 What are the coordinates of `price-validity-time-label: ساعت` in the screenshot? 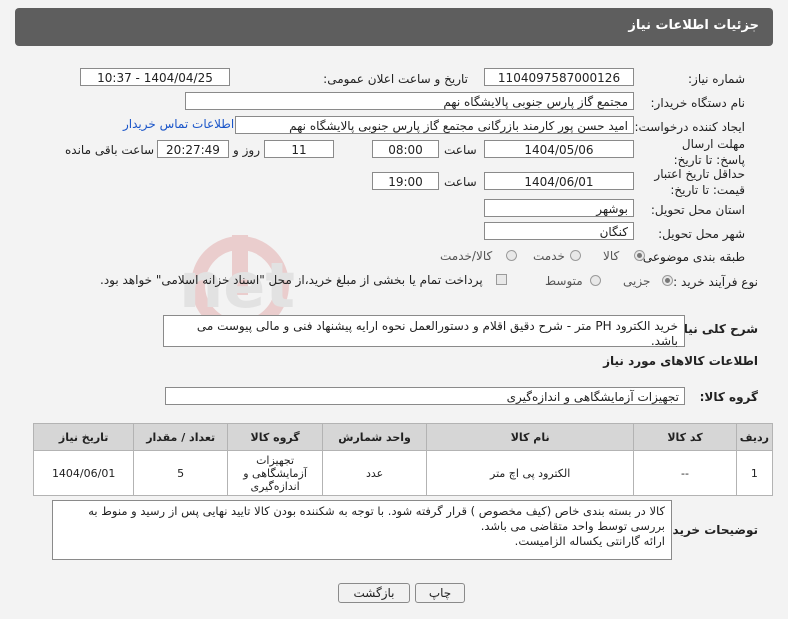 It's located at (460, 182).